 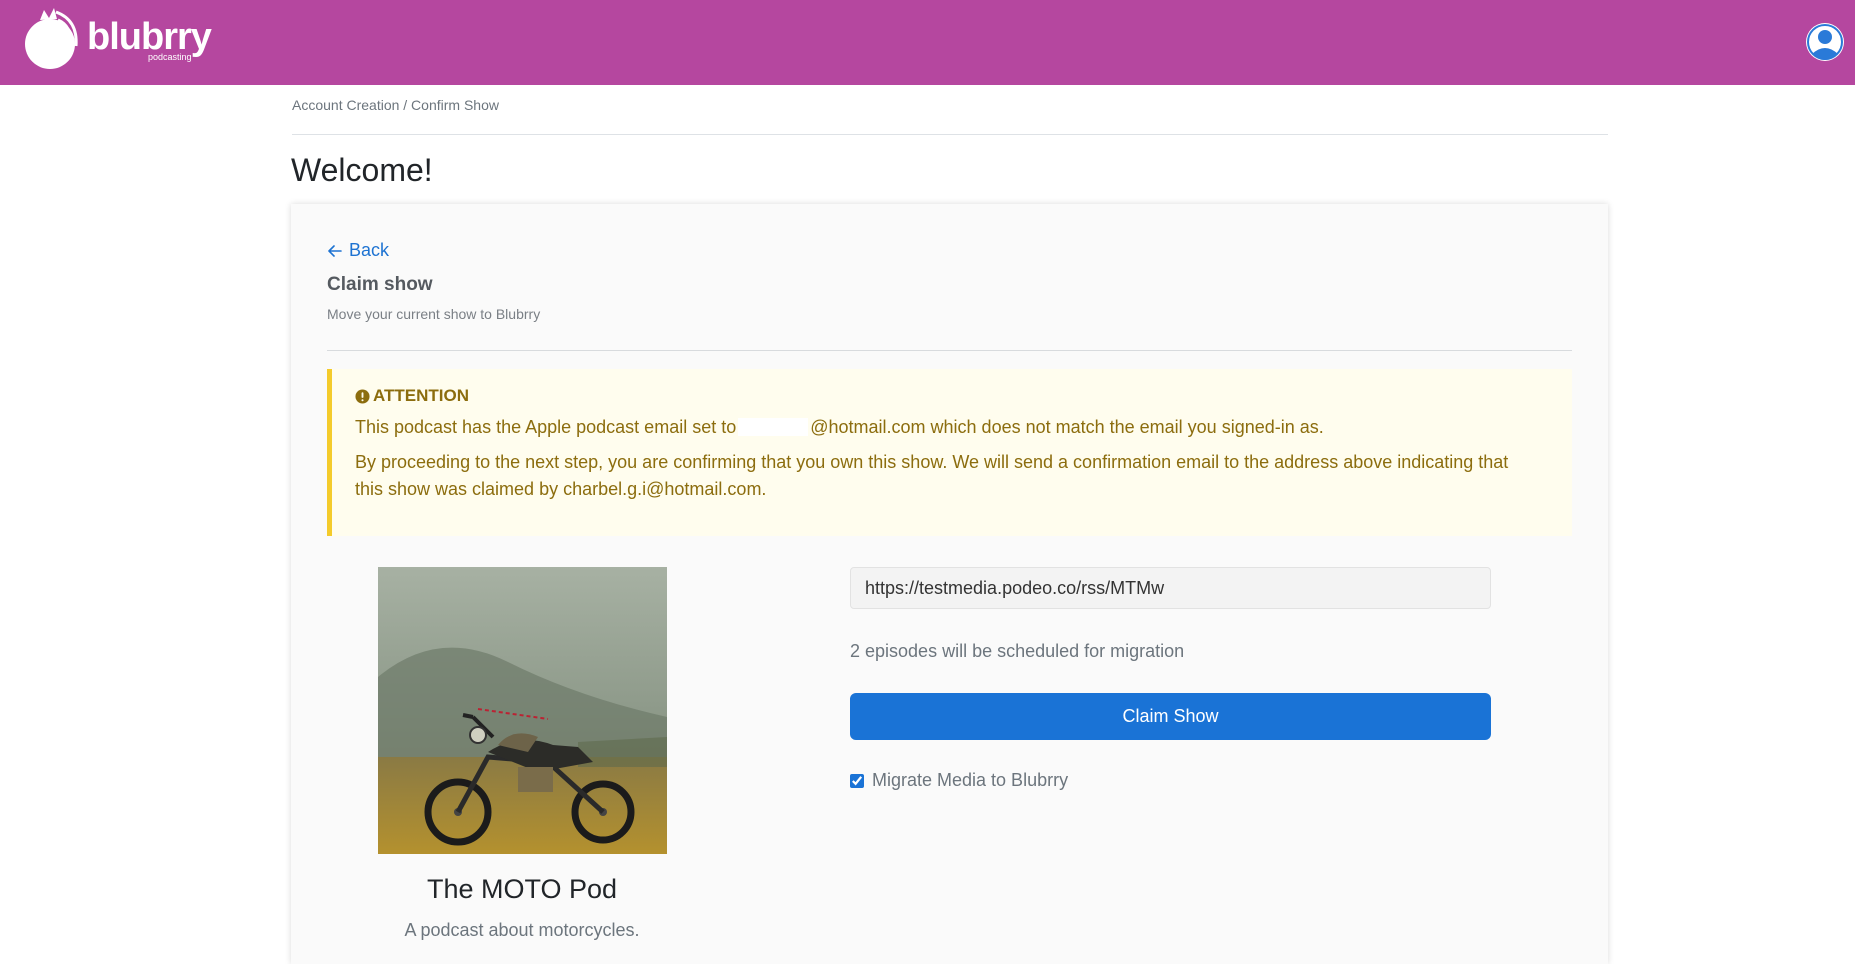 What do you see at coordinates (395, 105) in the screenshot?
I see `breadcrumb: Account Creation / Confirm Show` at bounding box center [395, 105].